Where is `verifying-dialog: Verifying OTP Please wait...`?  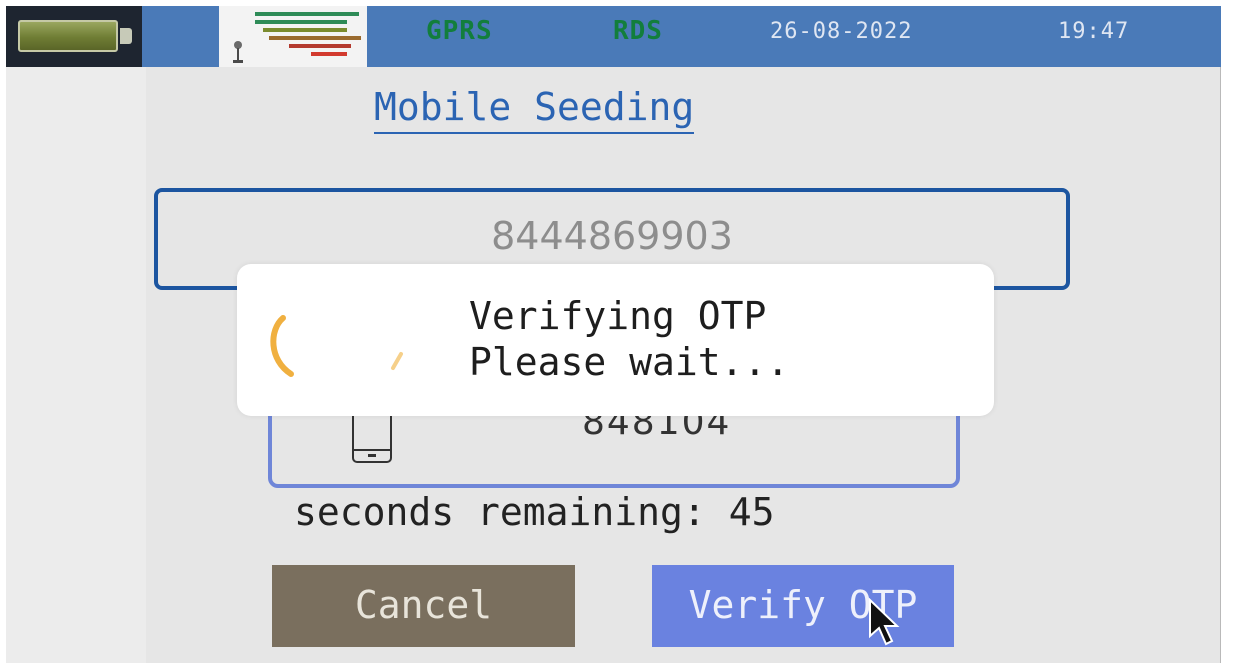
verifying-dialog: Verifying OTP Please wait... is located at coordinates (615, 340).